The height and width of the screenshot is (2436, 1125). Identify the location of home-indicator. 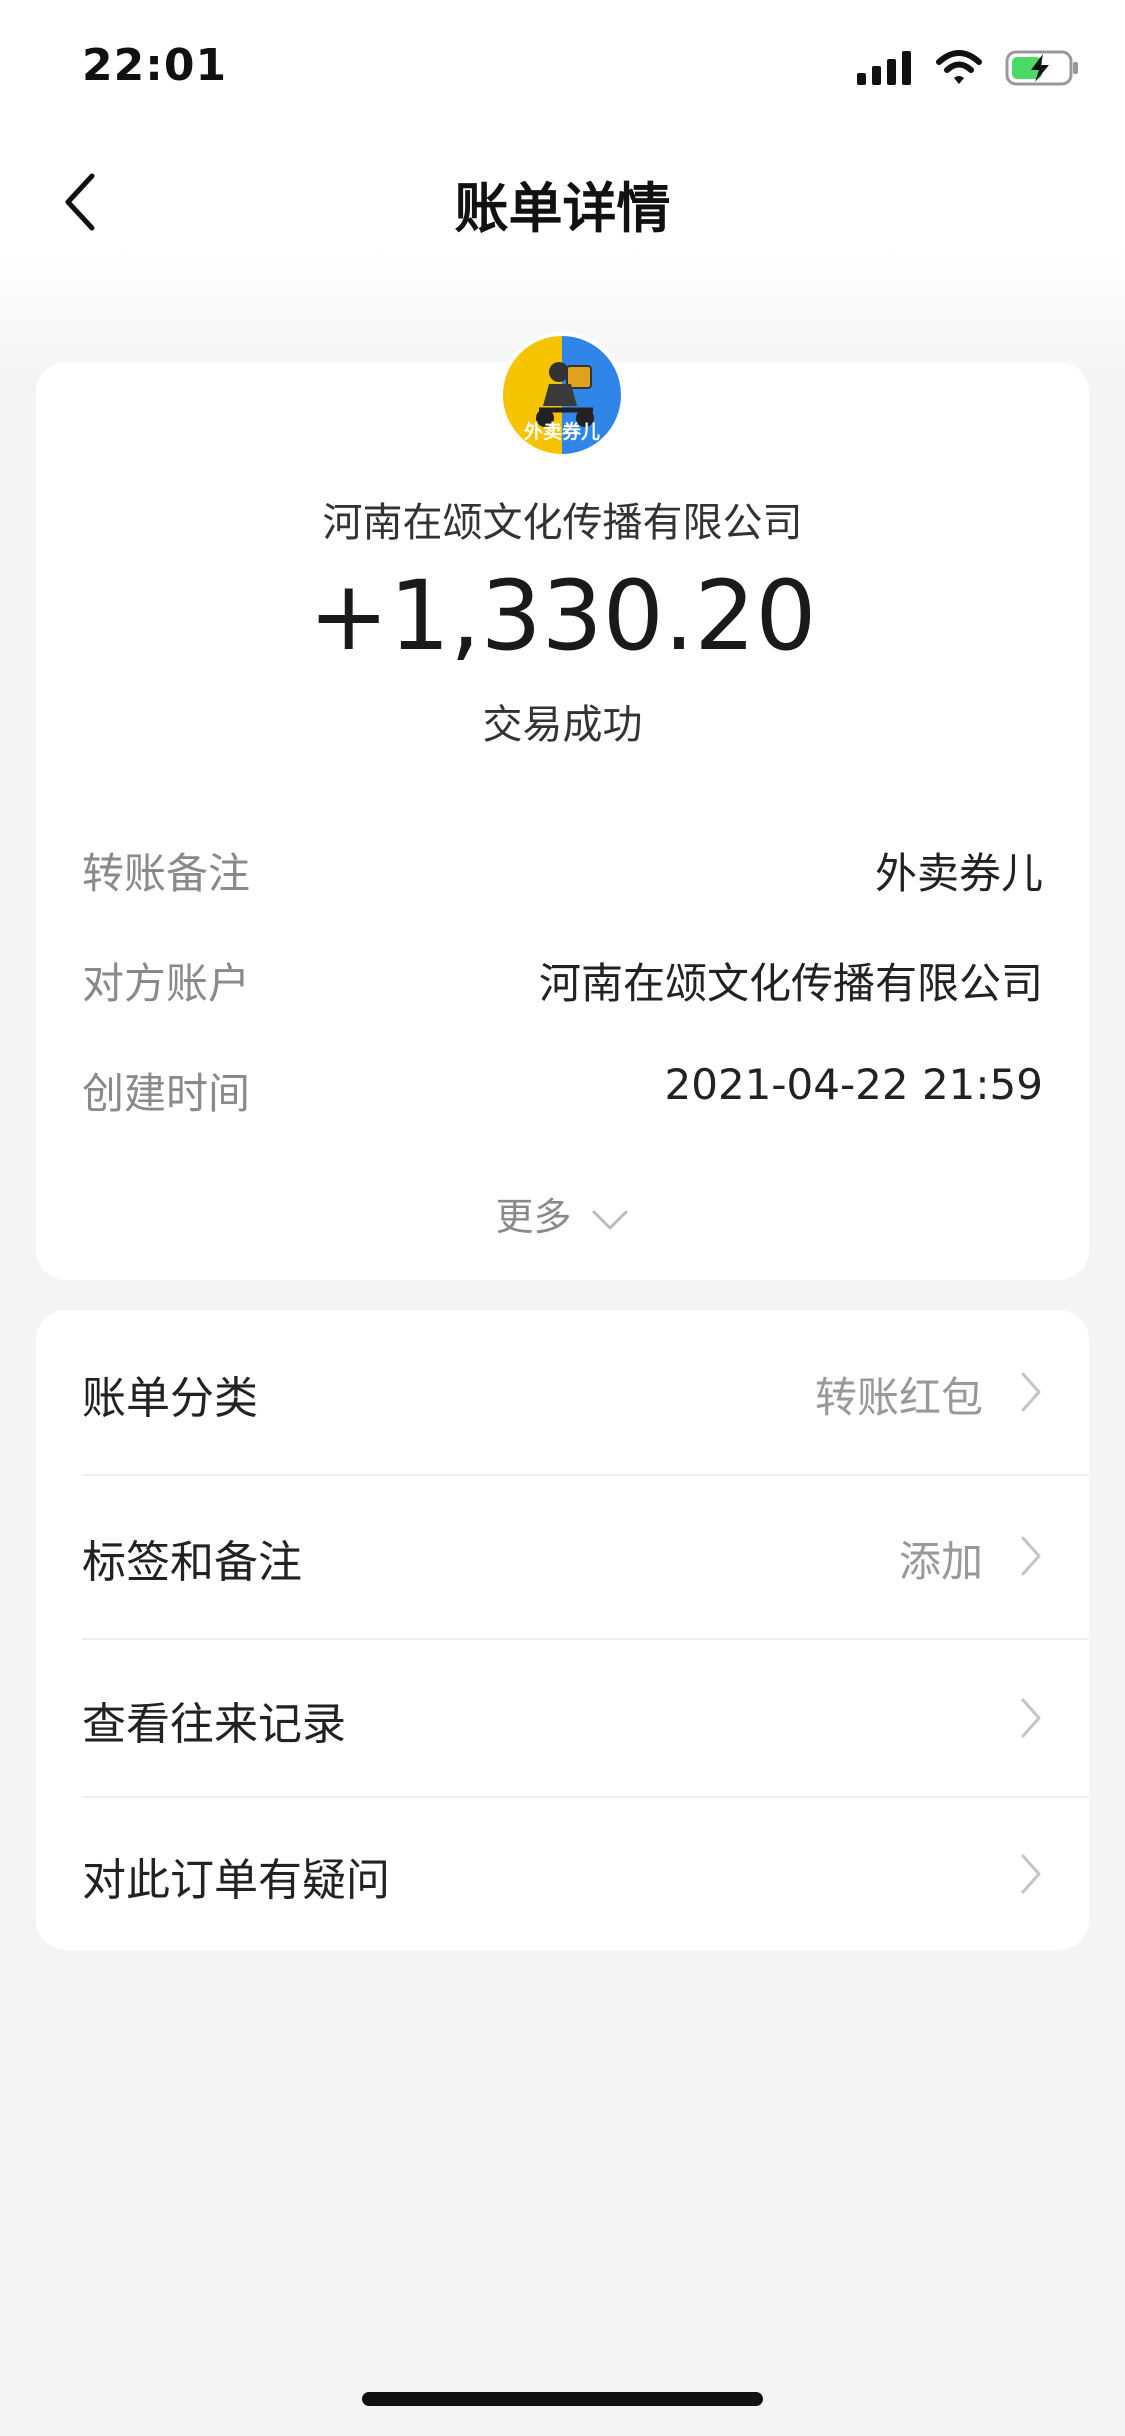
(562, 2399).